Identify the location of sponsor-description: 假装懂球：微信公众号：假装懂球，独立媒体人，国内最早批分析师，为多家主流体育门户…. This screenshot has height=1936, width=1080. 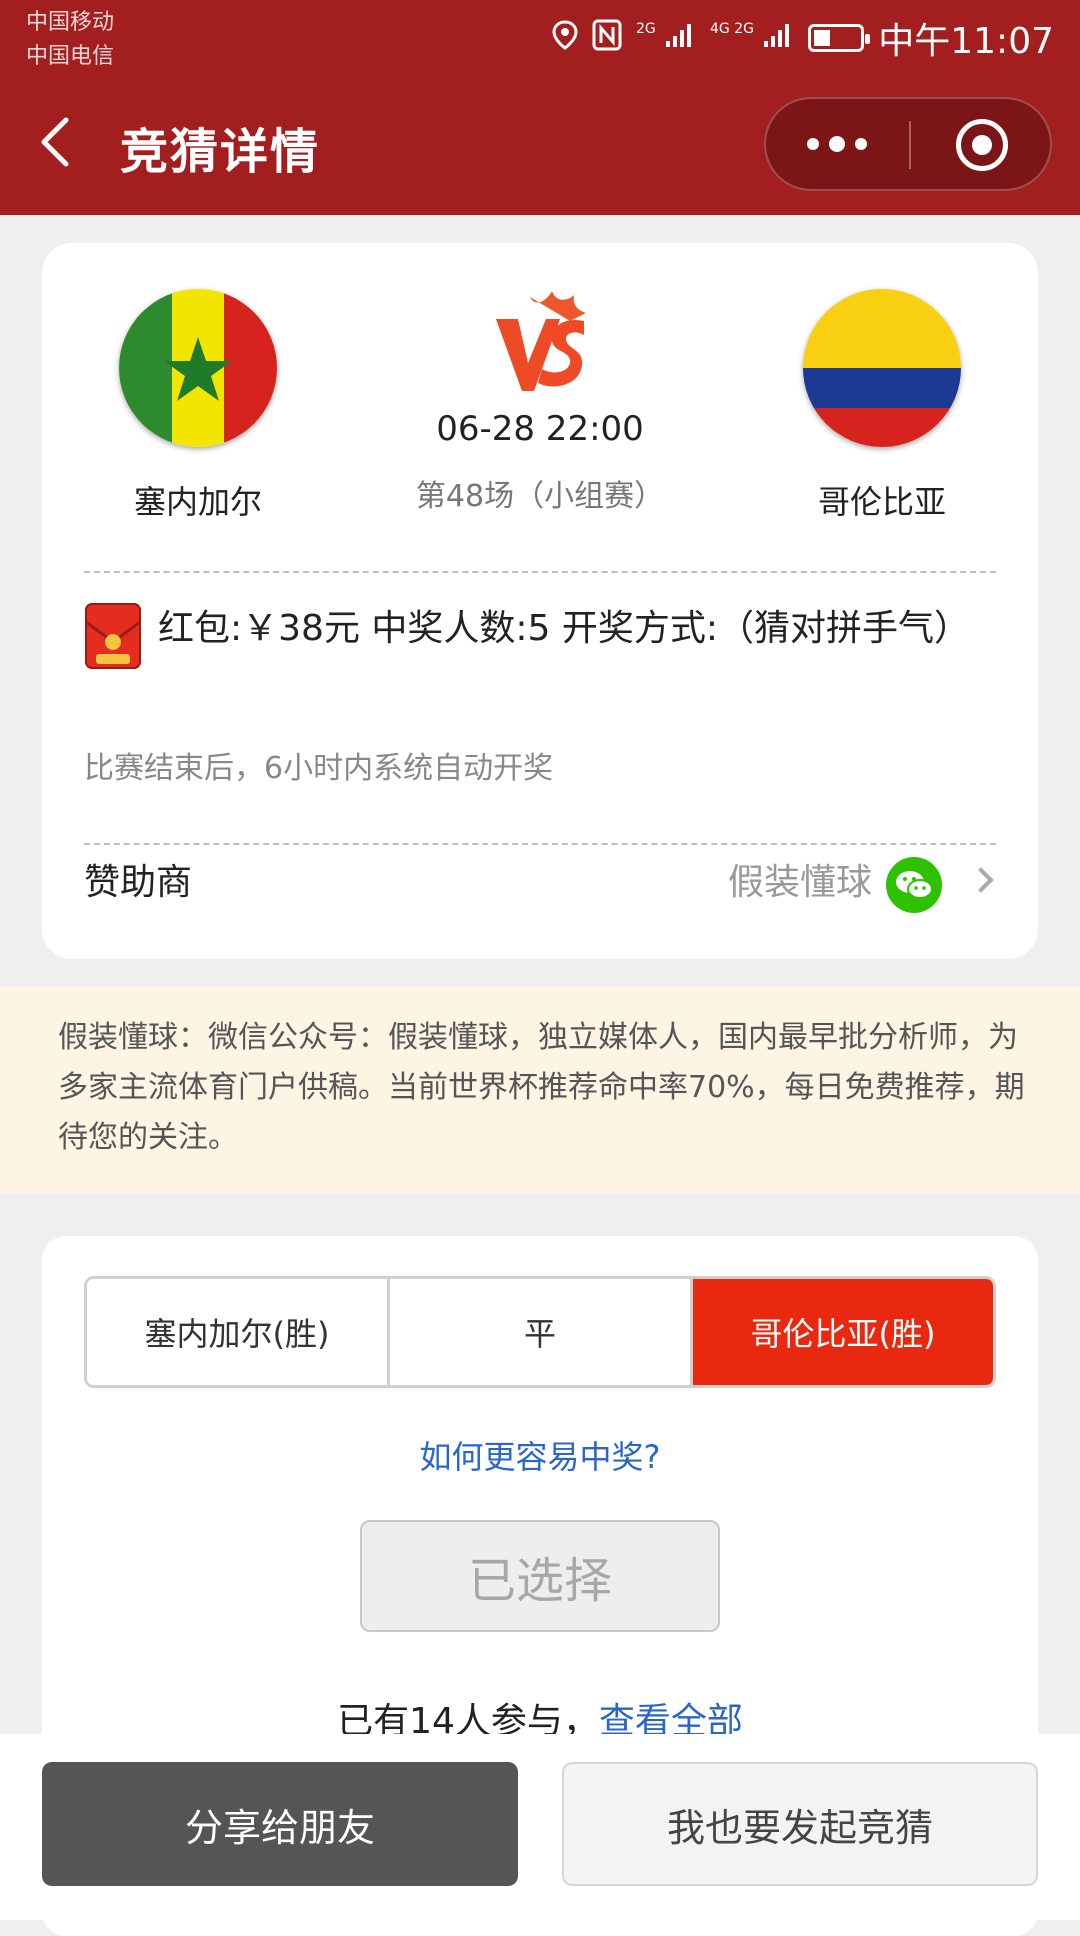
(540, 1090).